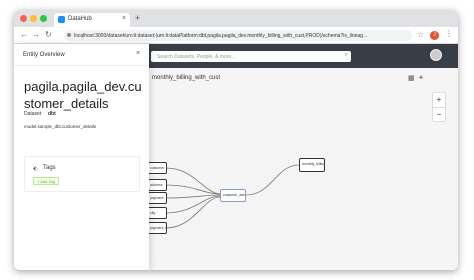 Image resolution: width=474 pixels, height=280 pixels. I want to click on panel-header: Entity Overview ×, so click(81, 55).